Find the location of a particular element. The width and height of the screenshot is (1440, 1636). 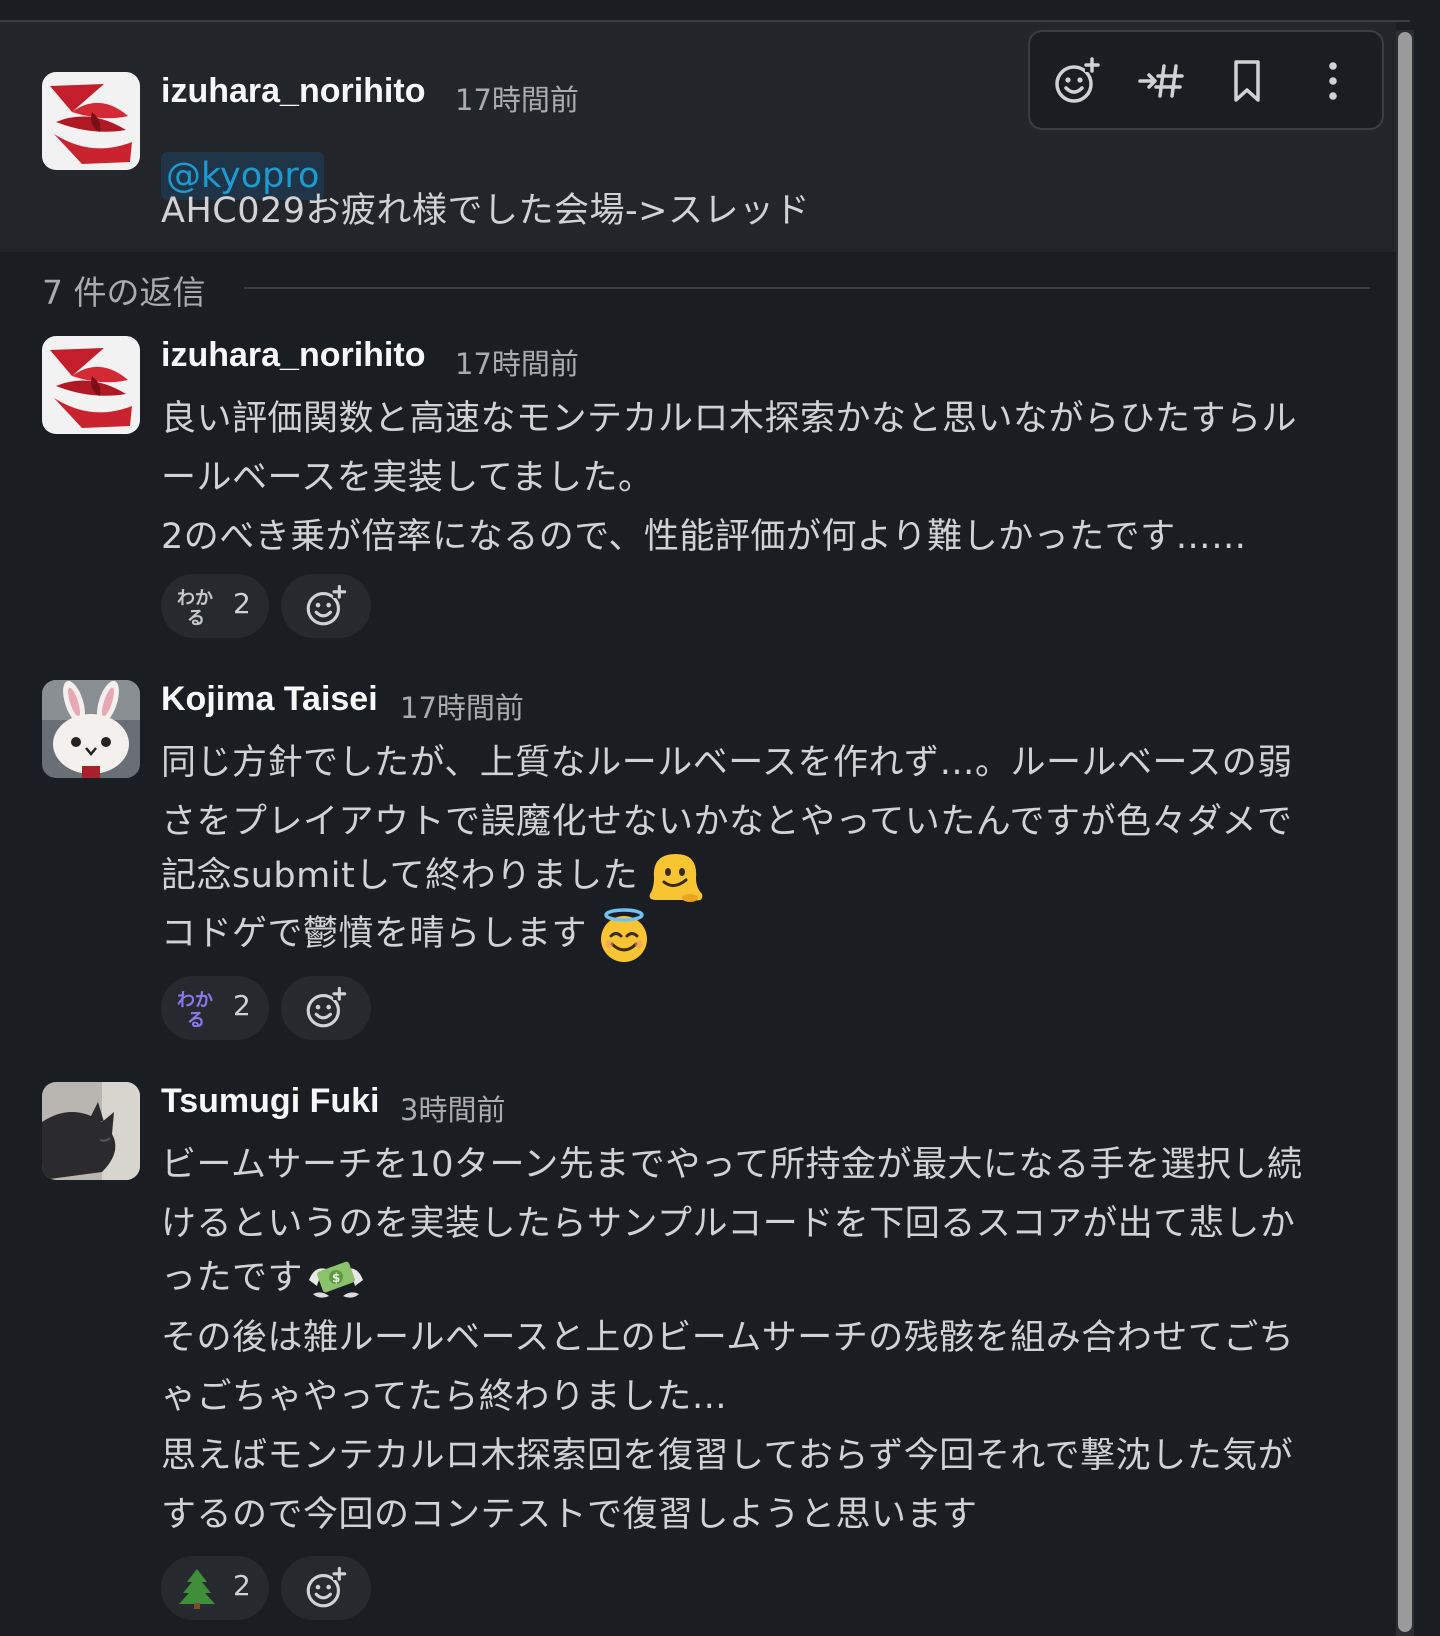

message-line-with-emoji: ったです $ is located at coordinates (264, 1278).